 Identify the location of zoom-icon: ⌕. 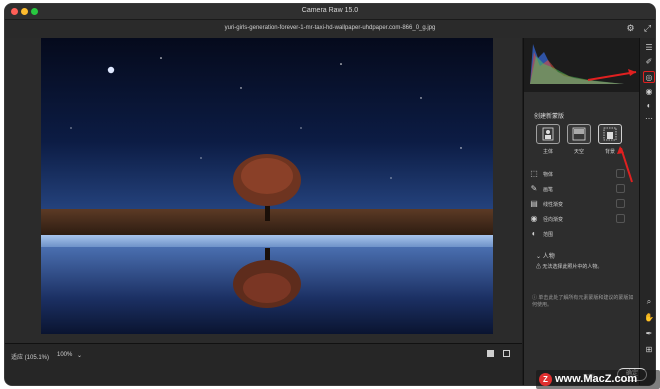
(649, 302).